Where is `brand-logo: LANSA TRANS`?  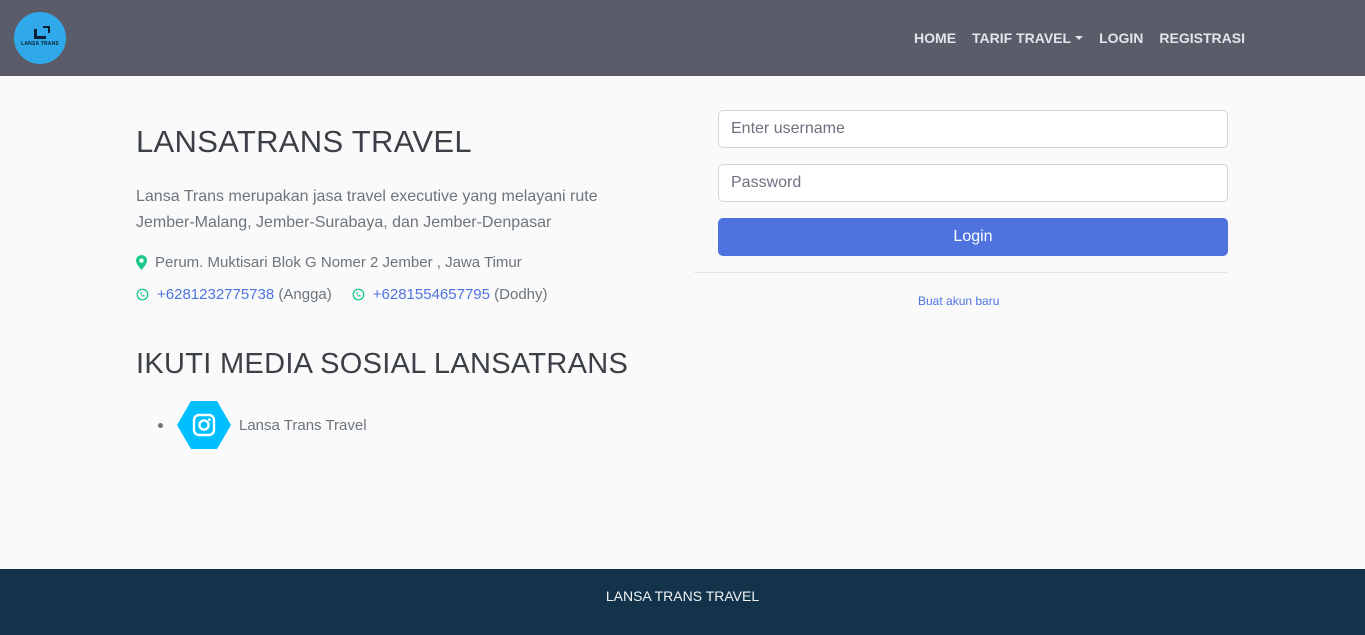
brand-logo: LANSA TRANS is located at coordinates (40, 38).